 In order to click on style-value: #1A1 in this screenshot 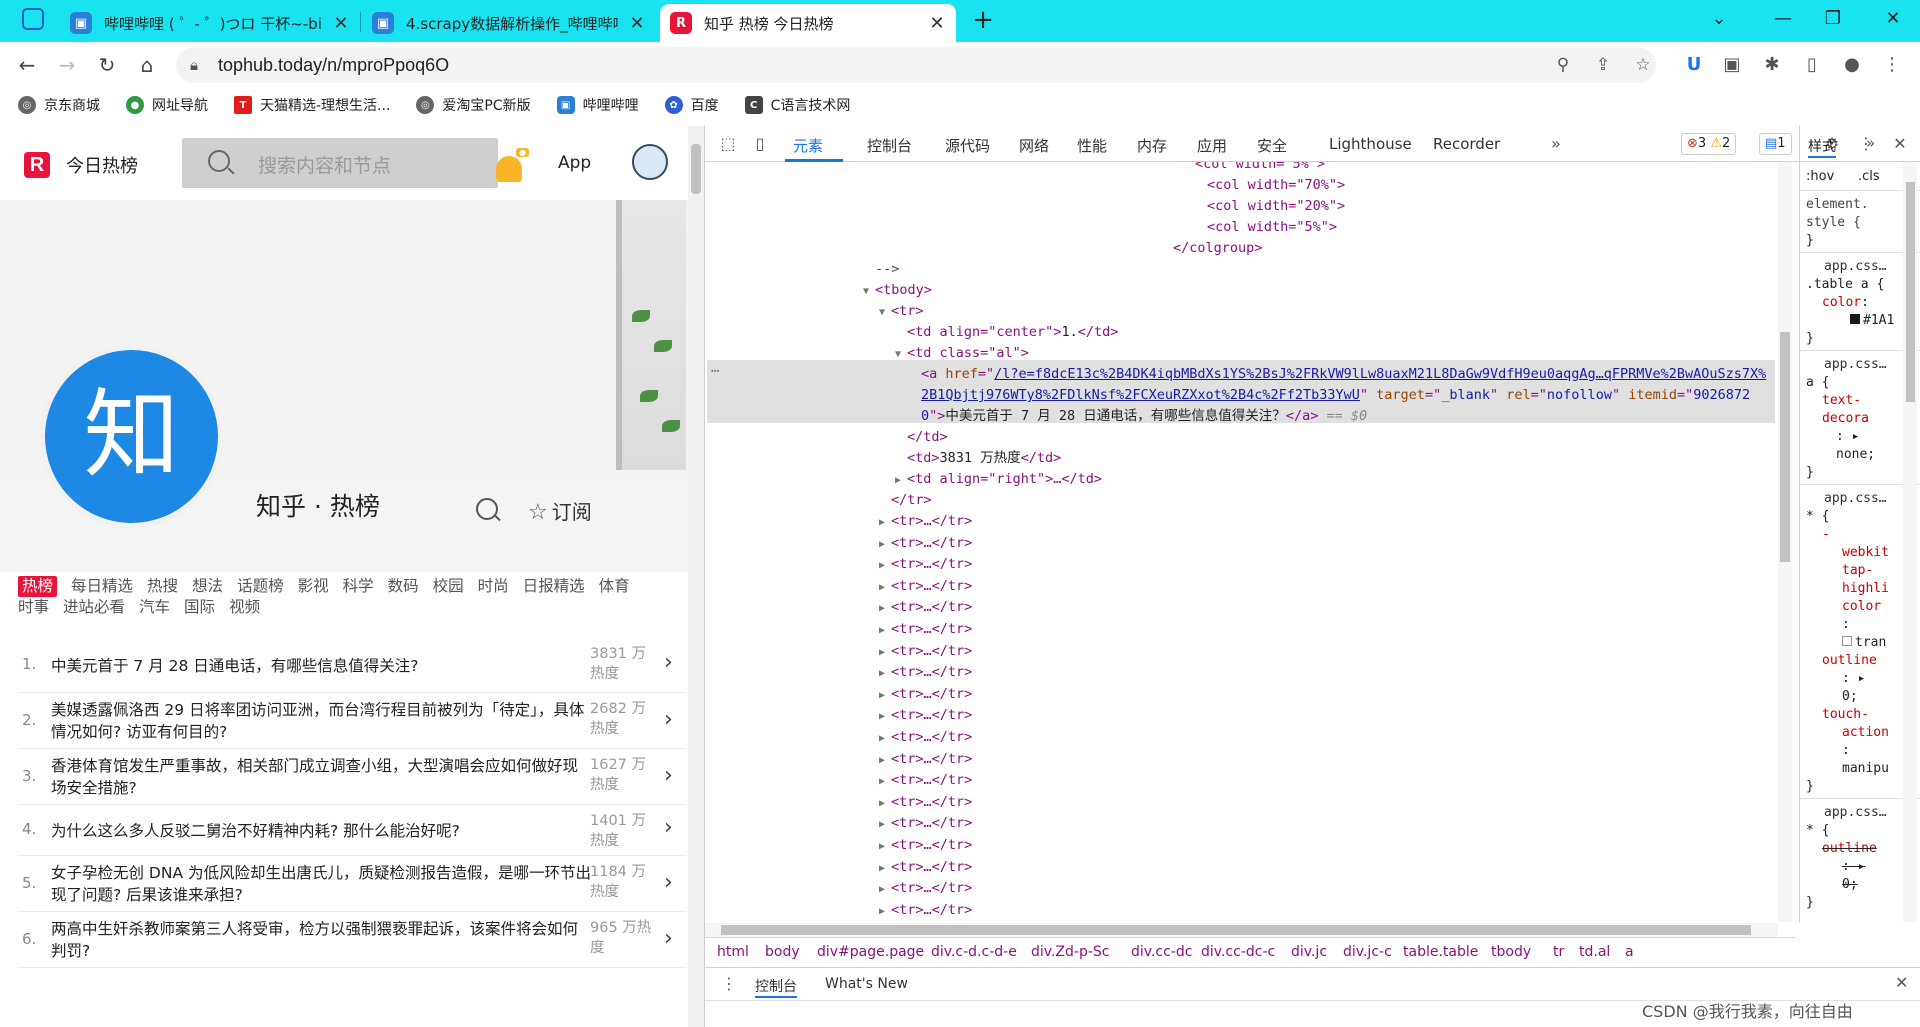, I will do `click(1872, 321)`.